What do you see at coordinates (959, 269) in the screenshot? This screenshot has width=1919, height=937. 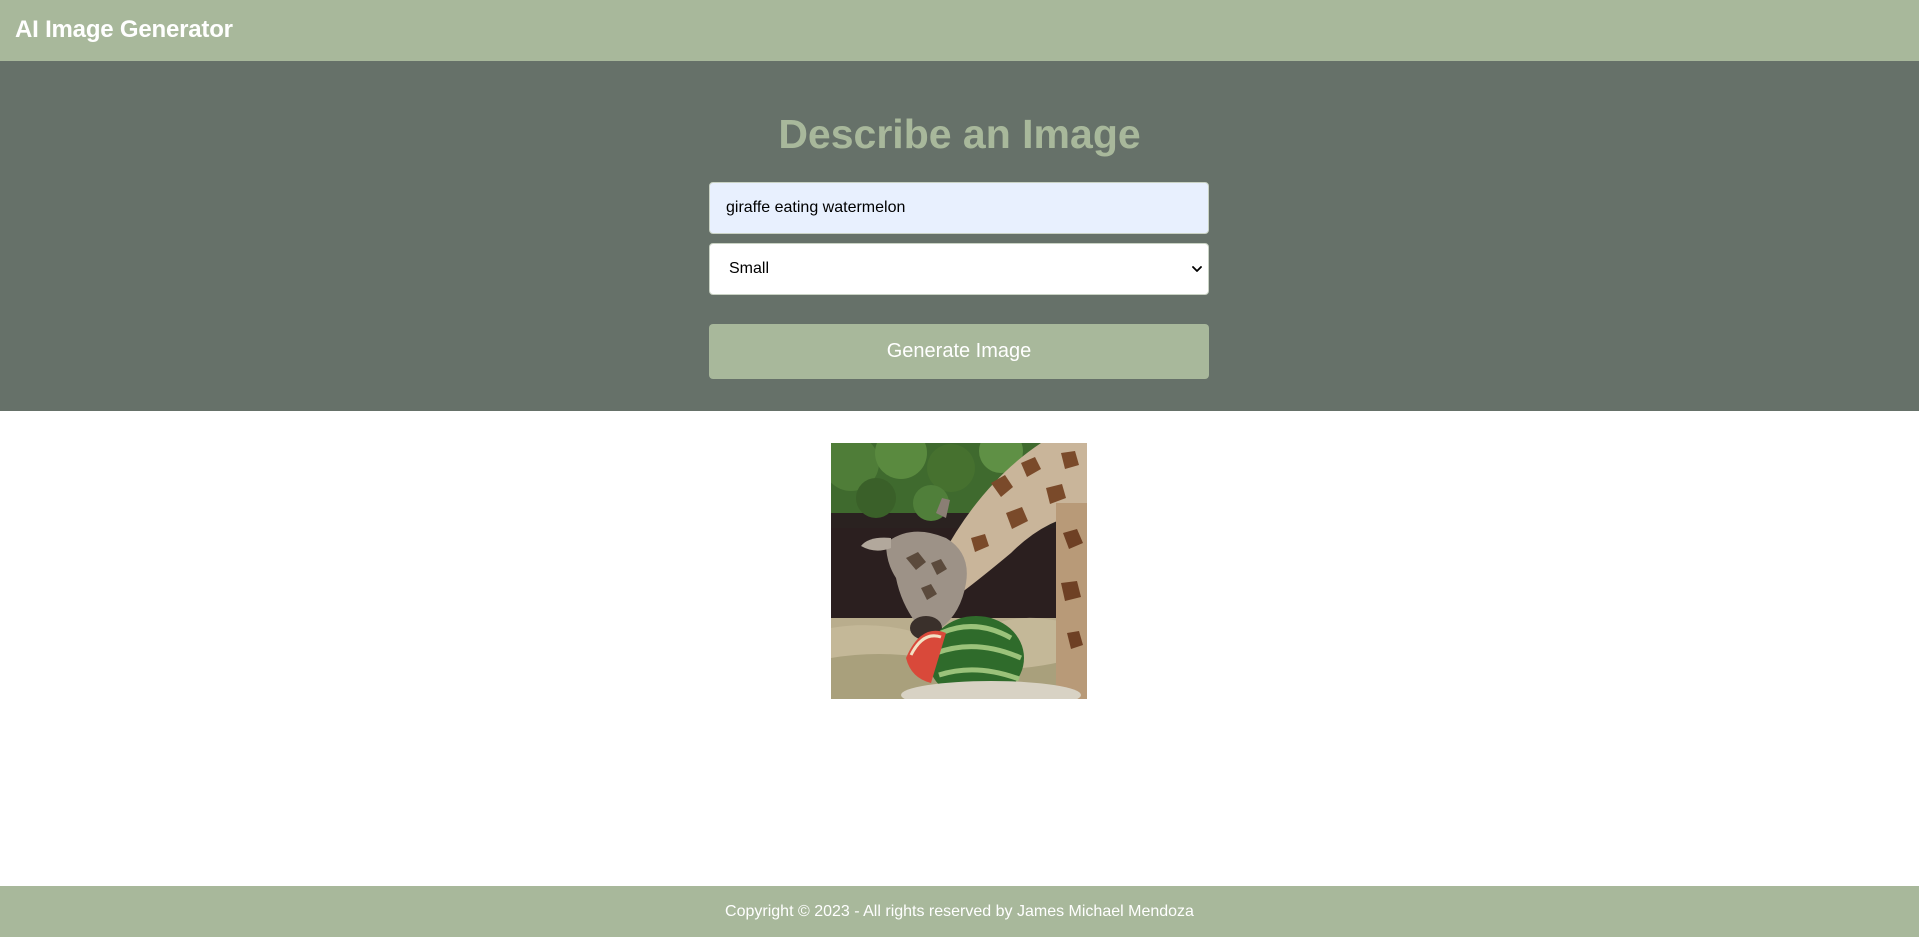 I see `size-select: Small` at bounding box center [959, 269].